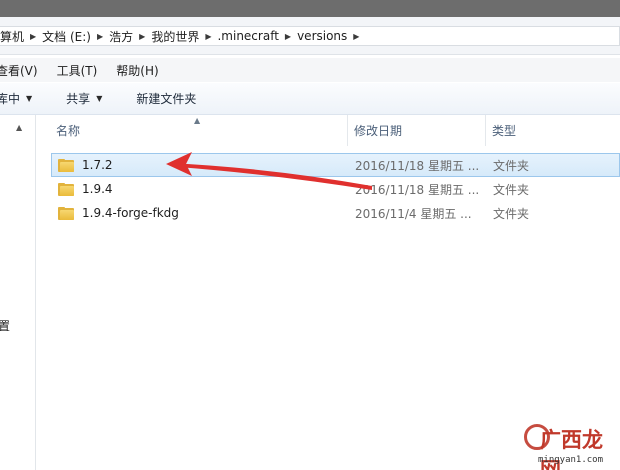 The height and width of the screenshot is (470, 620). I want to click on collapse-up-icon: ▲, so click(19, 127).